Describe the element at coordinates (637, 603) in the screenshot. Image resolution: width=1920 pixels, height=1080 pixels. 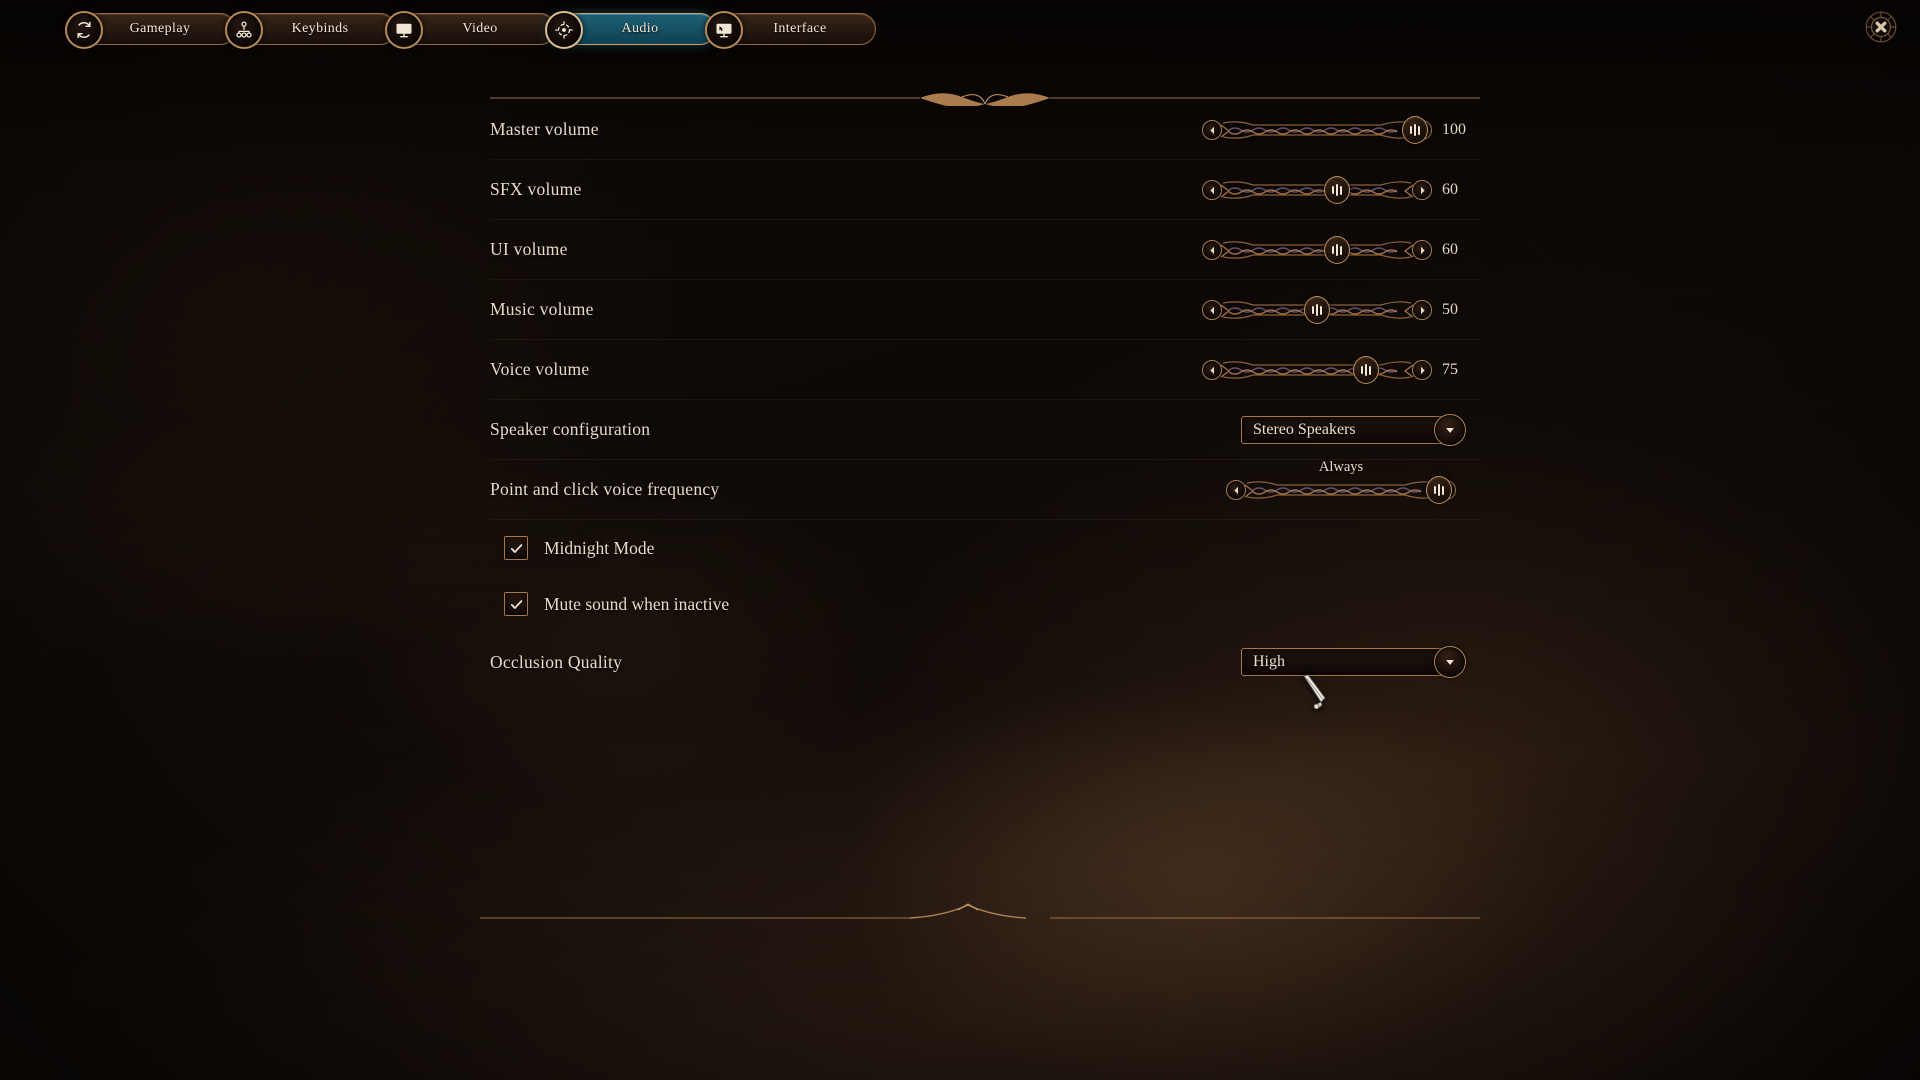
I see `checkbox-label: Mute sound when inactive` at that location.